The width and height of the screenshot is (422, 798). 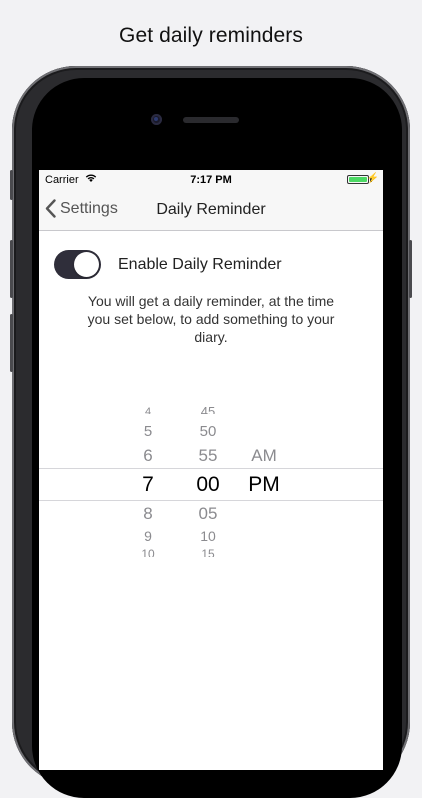 I want to click on reminder-toggle-label: Enable Daily Reminder, so click(x=200, y=264).